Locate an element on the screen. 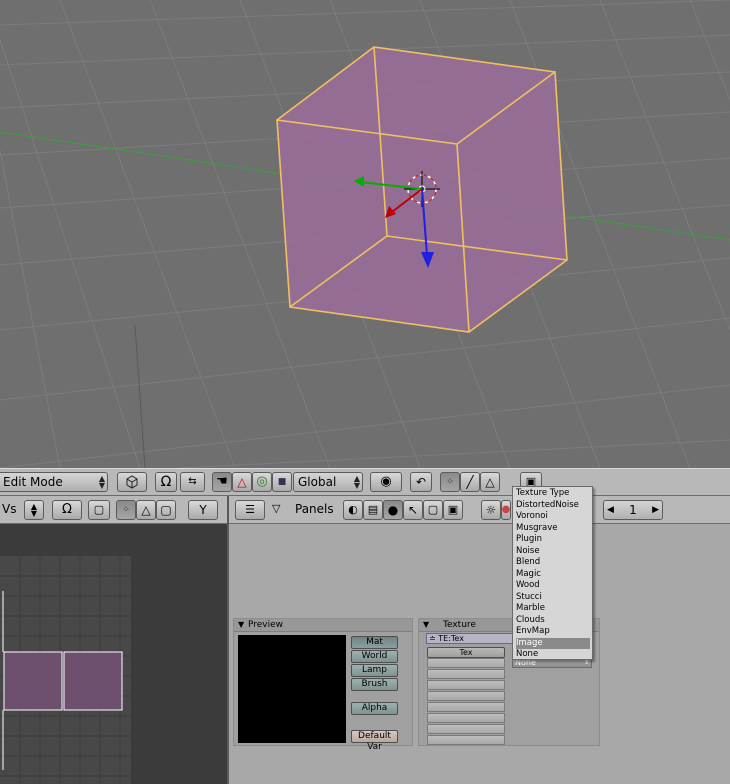  uv-face-select-button: △ is located at coordinates (146, 510).